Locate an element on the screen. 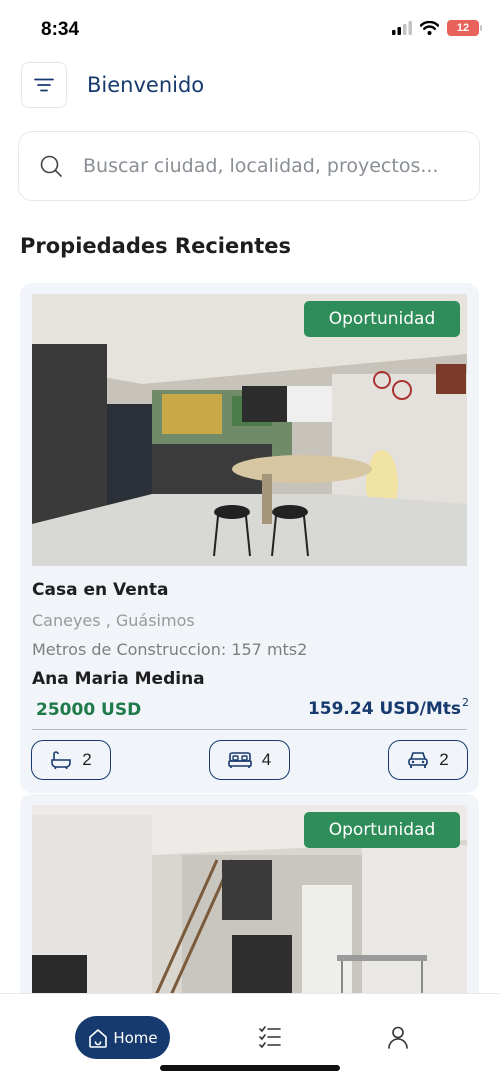 This screenshot has width=499, height=1080. property-price: 25000 USD is located at coordinates (89, 710).